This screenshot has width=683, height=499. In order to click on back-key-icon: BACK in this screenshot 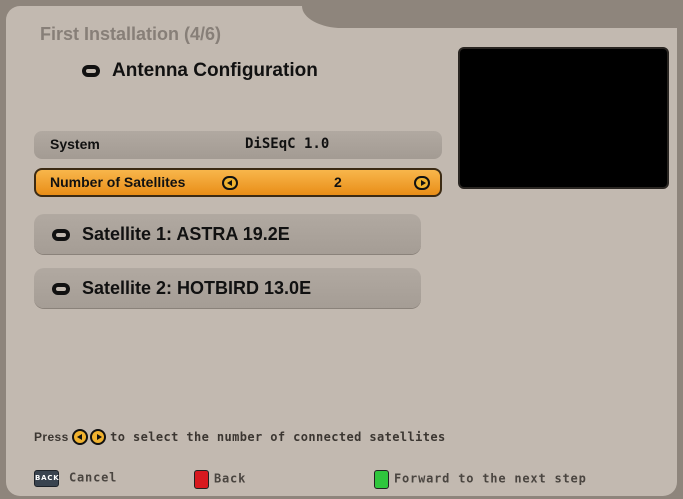, I will do `click(46, 478)`.